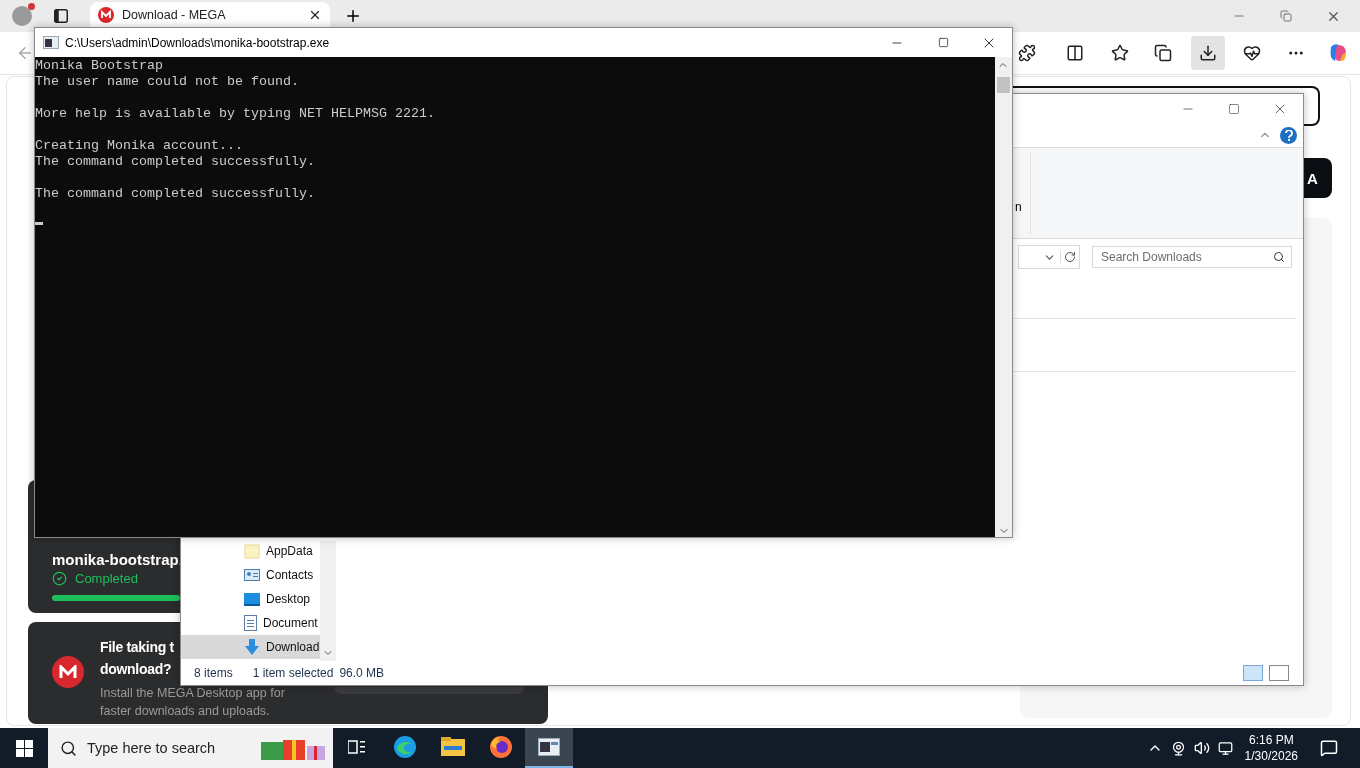 This screenshot has width=1360, height=768. I want to click on nav-item: Contacts, so click(250, 575).